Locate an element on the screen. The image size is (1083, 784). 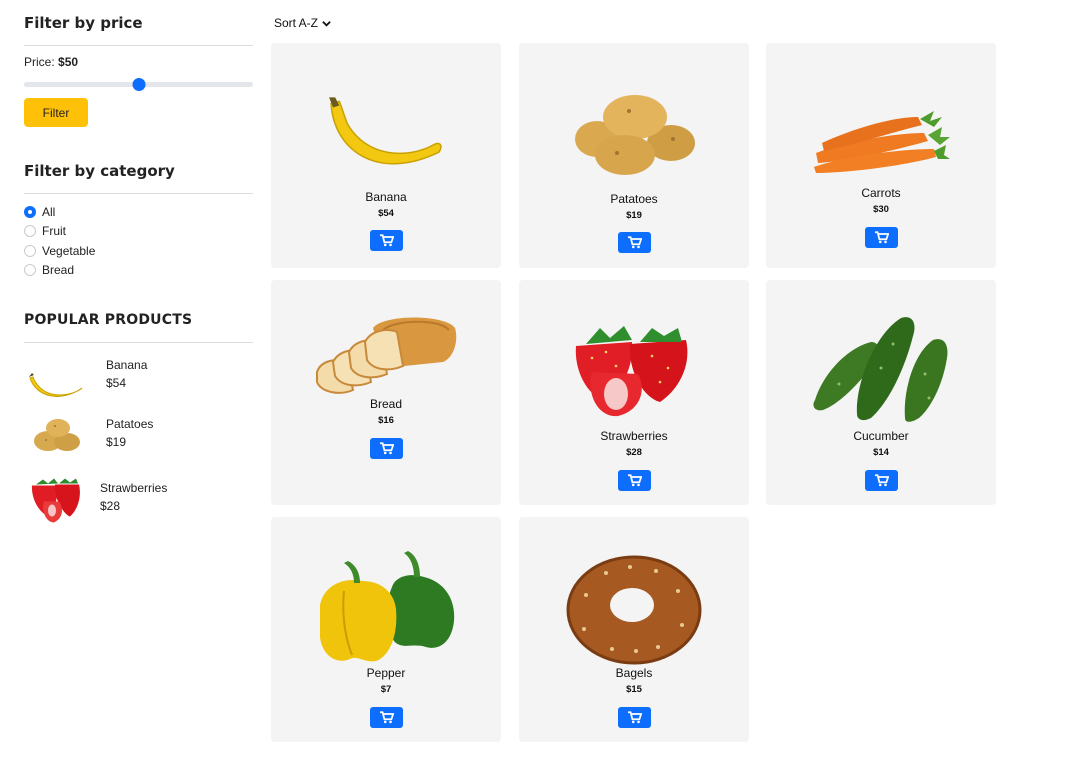
filter-button: Filter is located at coordinates (56, 112).